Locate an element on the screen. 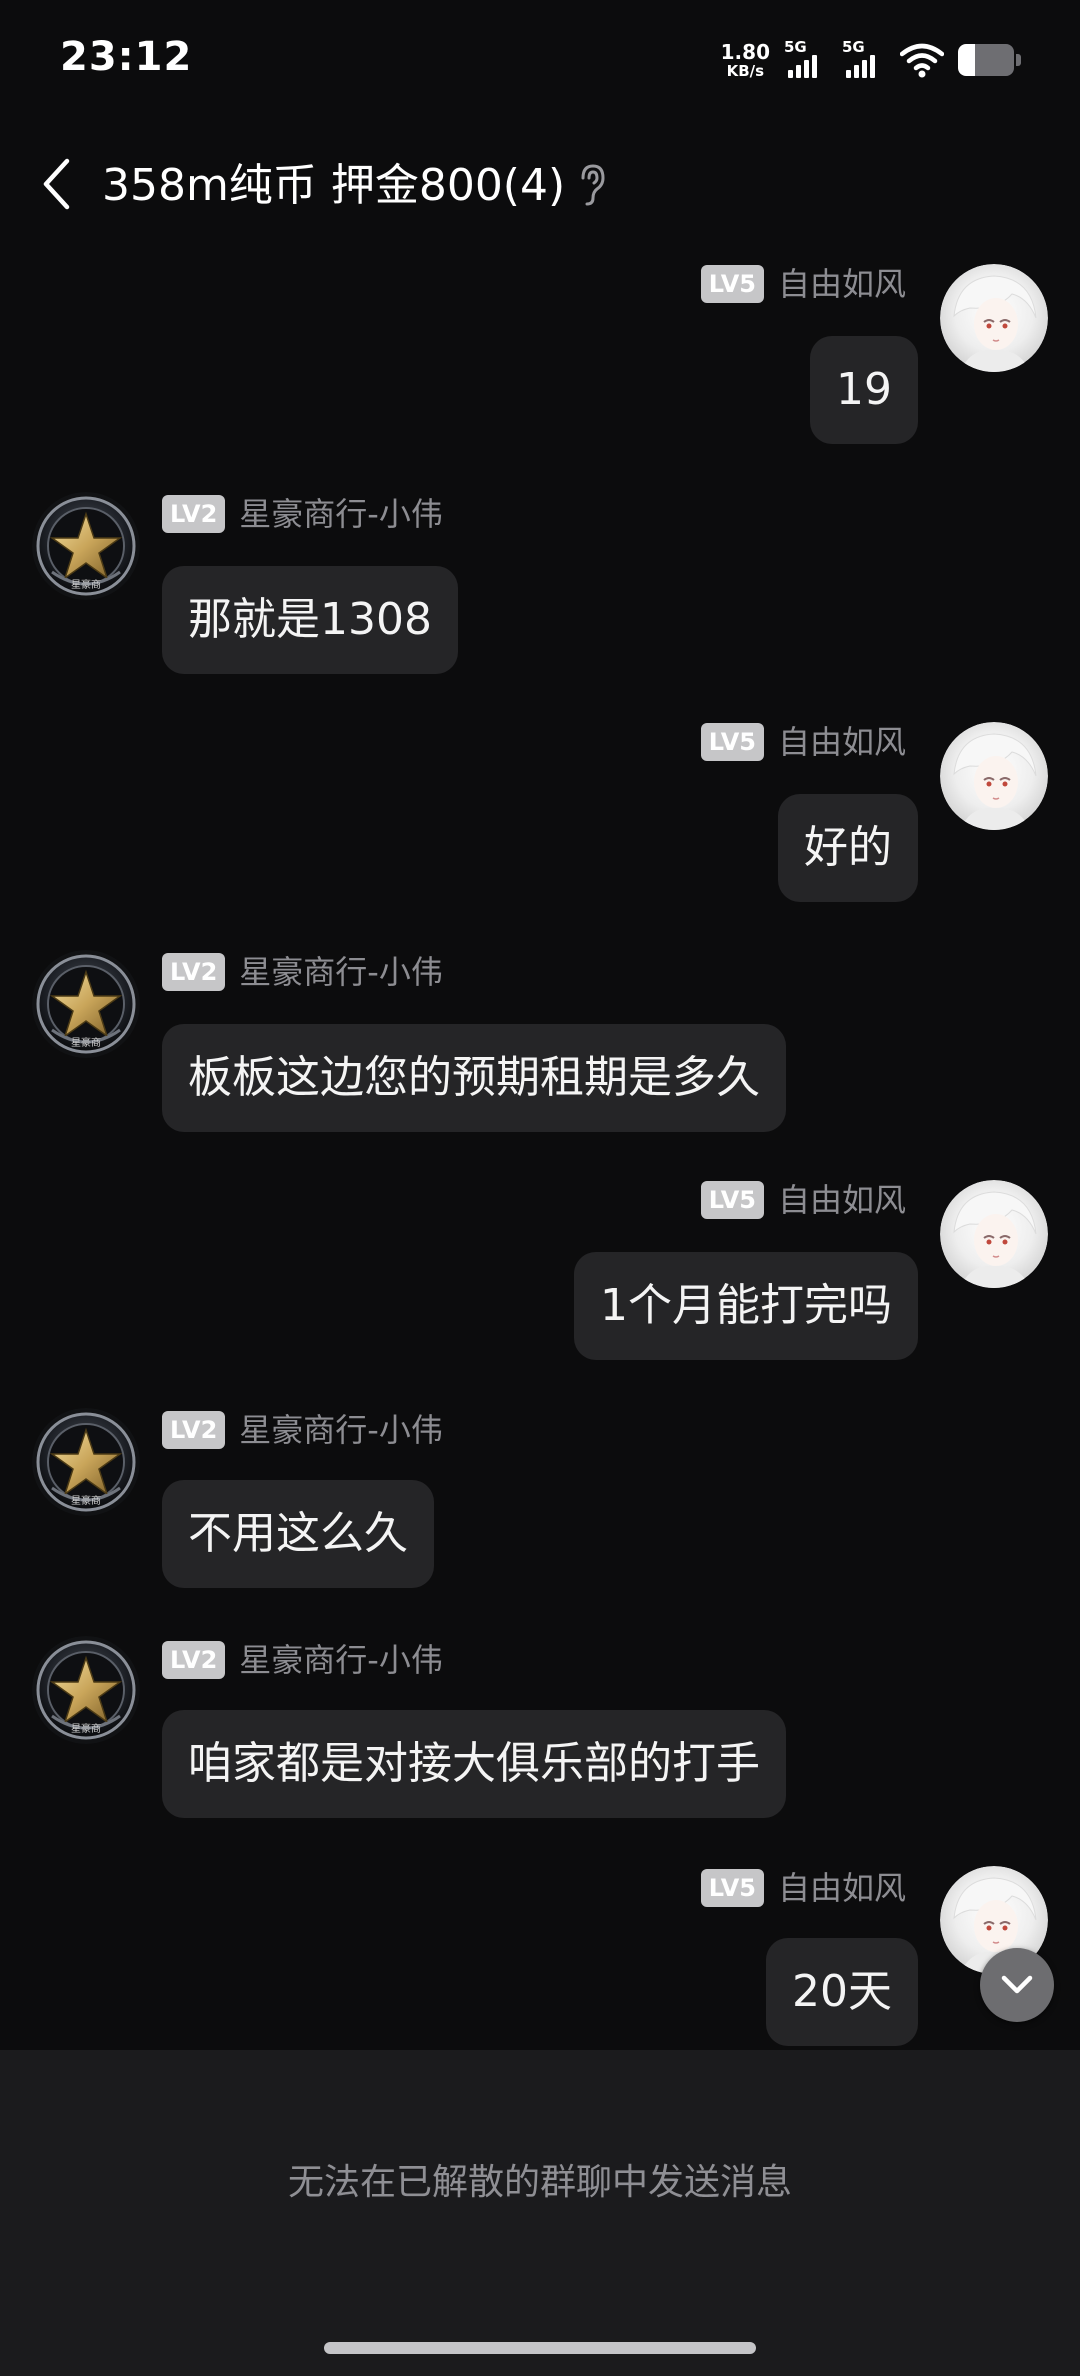  network-speed: 1.80 KB/s is located at coordinates (745, 60).